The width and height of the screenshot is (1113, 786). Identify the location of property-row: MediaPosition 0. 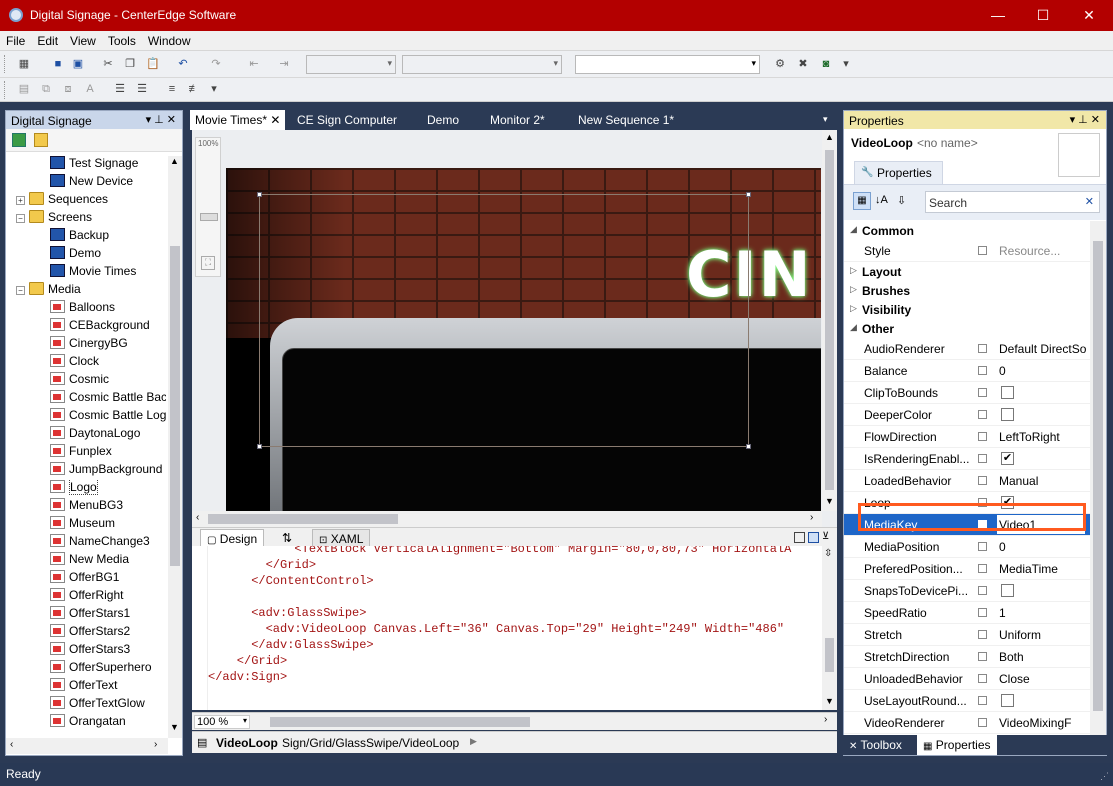
(967, 547).